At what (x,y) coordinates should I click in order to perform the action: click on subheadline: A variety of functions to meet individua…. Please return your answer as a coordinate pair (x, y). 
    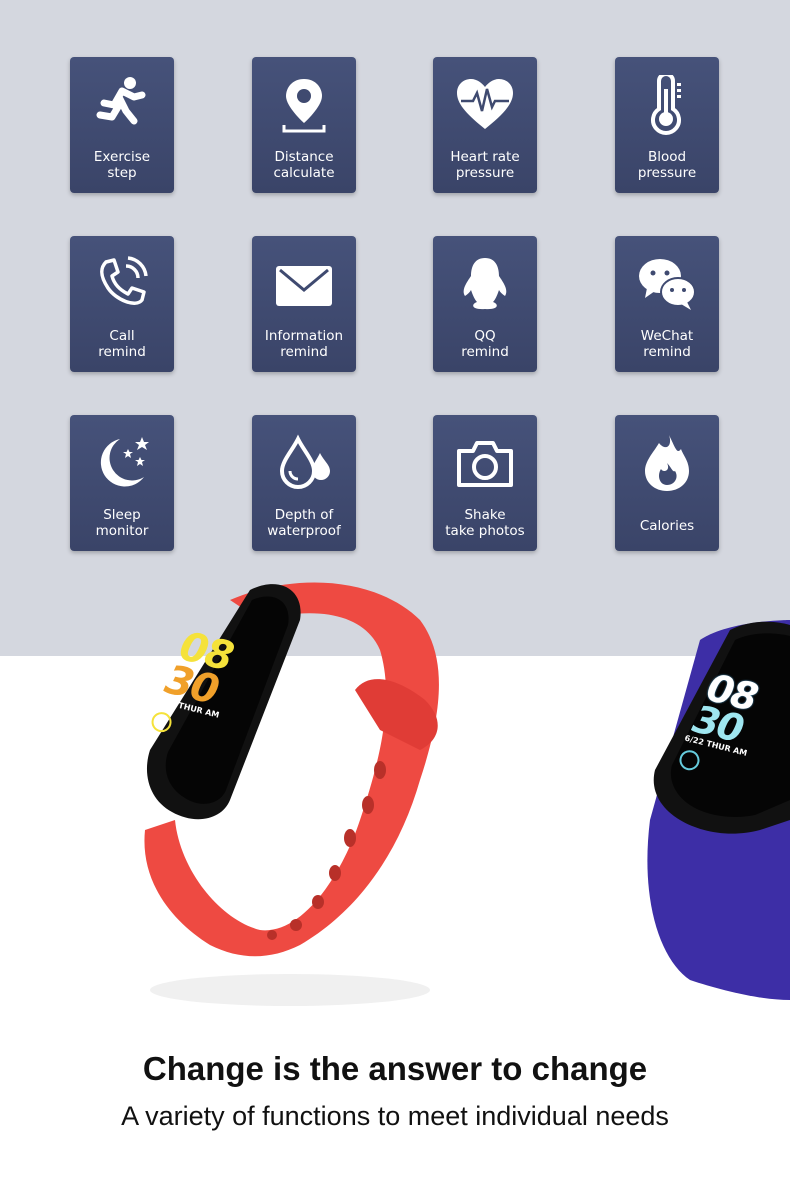
    Looking at the image, I should click on (395, 1116).